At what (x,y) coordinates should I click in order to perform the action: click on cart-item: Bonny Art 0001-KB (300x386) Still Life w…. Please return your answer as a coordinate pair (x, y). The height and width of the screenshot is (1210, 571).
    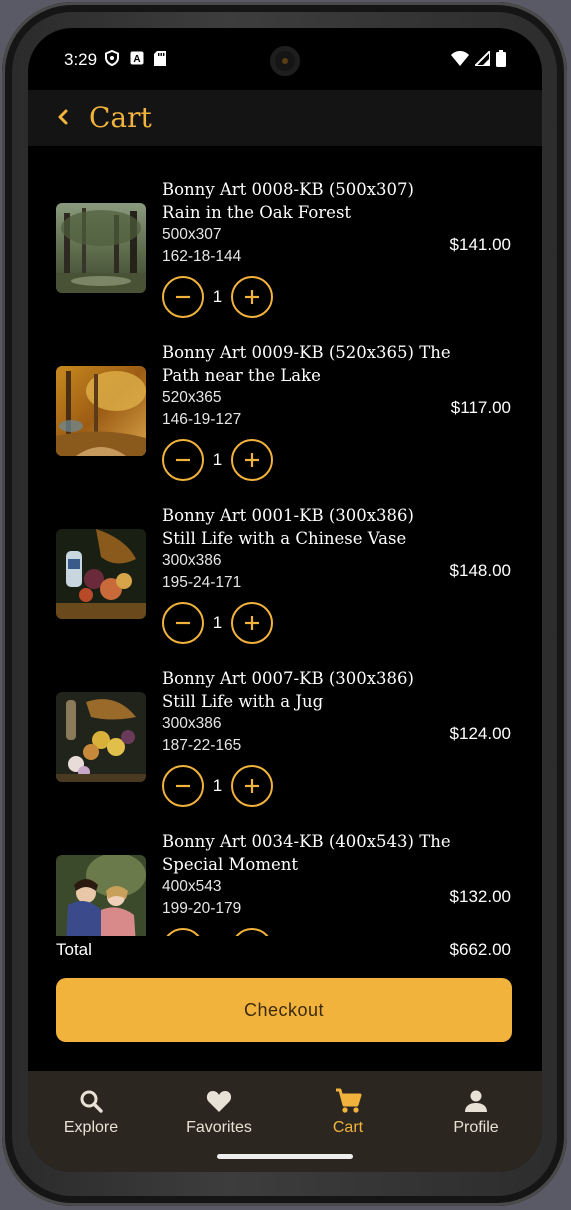
    Looking at the image, I should click on (285, 585).